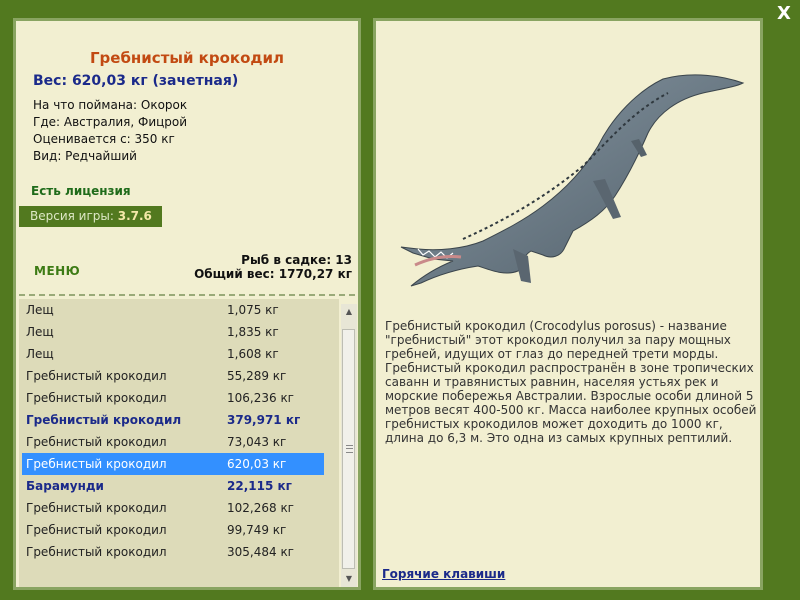 The height and width of the screenshot is (600, 800). Describe the element at coordinates (65, 486) in the screenshot. I see `catch-fish-name: Барамунди` at that location.